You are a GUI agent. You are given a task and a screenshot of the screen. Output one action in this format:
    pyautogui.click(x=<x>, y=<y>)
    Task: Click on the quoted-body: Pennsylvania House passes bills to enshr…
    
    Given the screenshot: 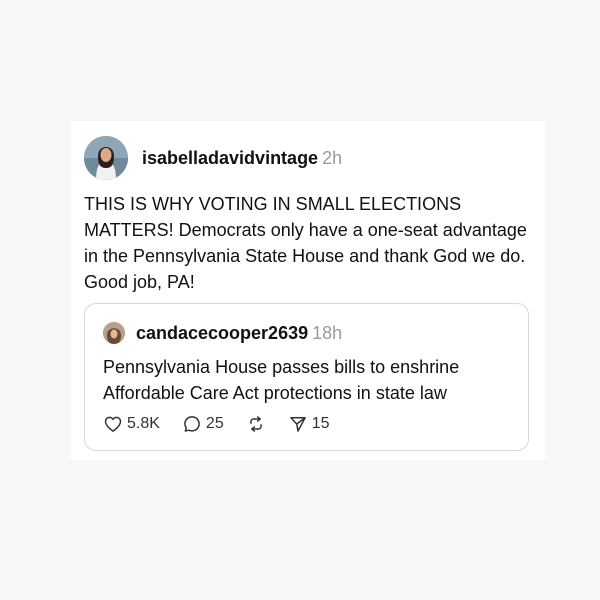 What is the action you would take?
    pyautogui.click(x=281, y=380)
    